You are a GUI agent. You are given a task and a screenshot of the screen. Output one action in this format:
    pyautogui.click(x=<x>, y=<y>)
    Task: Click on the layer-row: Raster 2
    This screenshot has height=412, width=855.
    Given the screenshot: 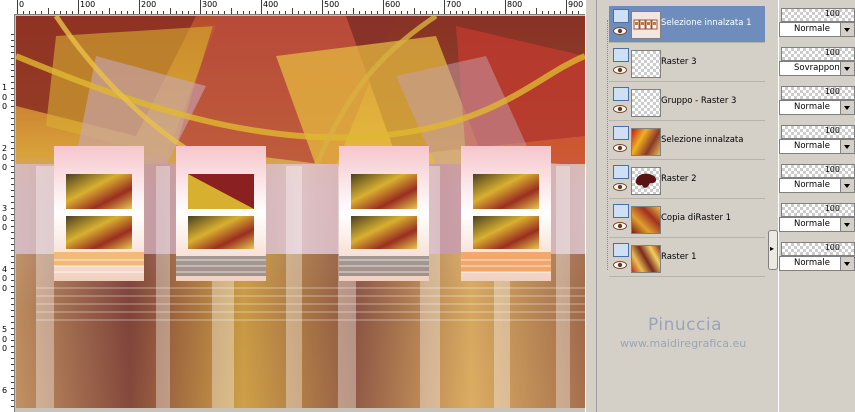 What is the action you would take?
    pyautogui.click(x=687, y=180)
    